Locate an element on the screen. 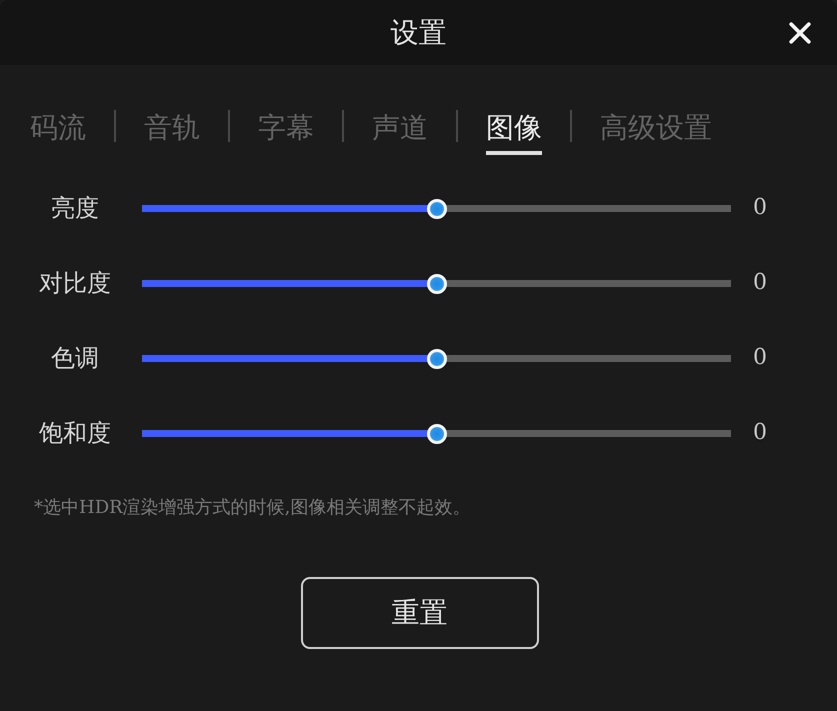  slider-label: 亮度 is located at coordinates (75, 208).